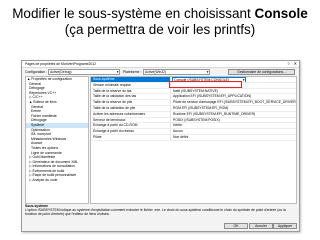  What do you see at coordinates (160, 29) in the screenshot?
I see `slide-subtitle: (ça permettra de voir les printfs)` at bounding box center [160, 29].